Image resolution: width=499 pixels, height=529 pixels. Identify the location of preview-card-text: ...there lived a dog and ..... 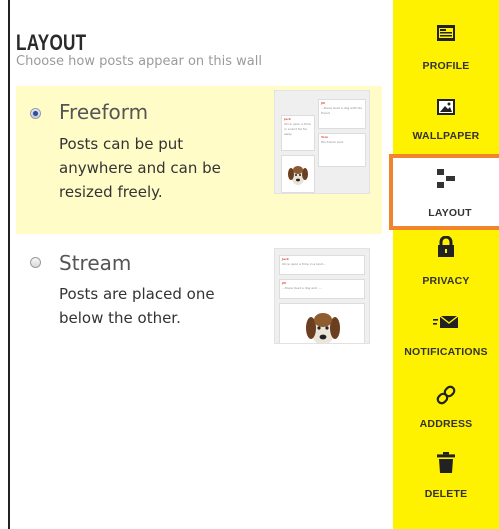
(302, 288).